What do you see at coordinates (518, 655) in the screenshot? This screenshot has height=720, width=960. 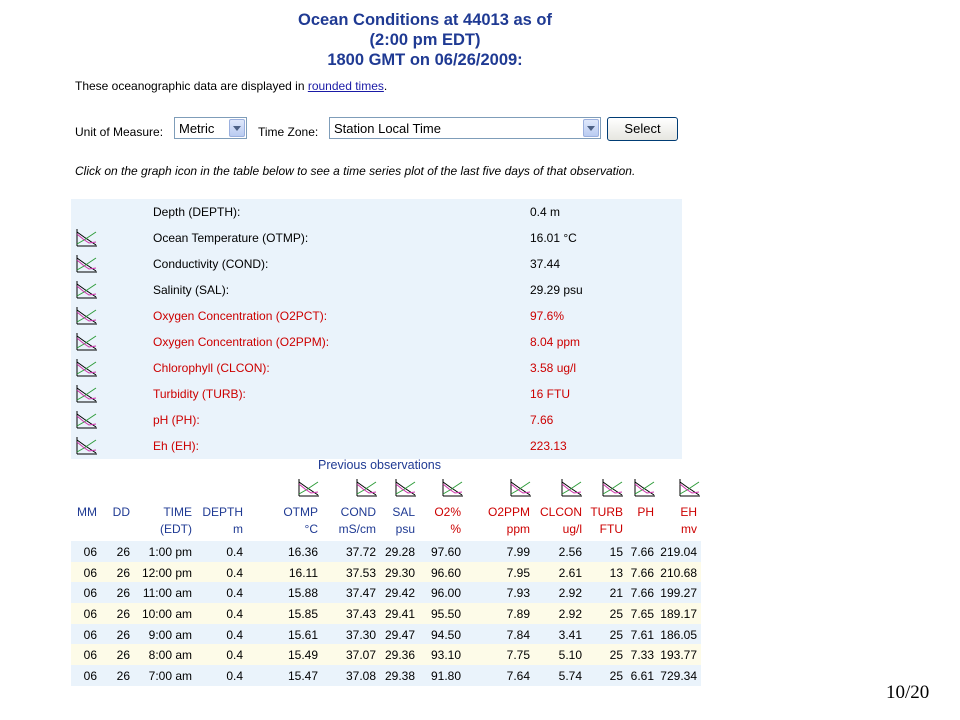 I see `cell-o2ppm: 7.75` at bounding box center [518, 655].